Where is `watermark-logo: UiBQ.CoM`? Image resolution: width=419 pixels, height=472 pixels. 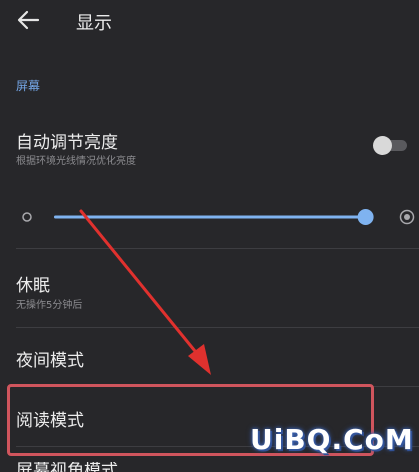
watermark-logo: UiBQ.CoM is located at coordinates (332, 439).